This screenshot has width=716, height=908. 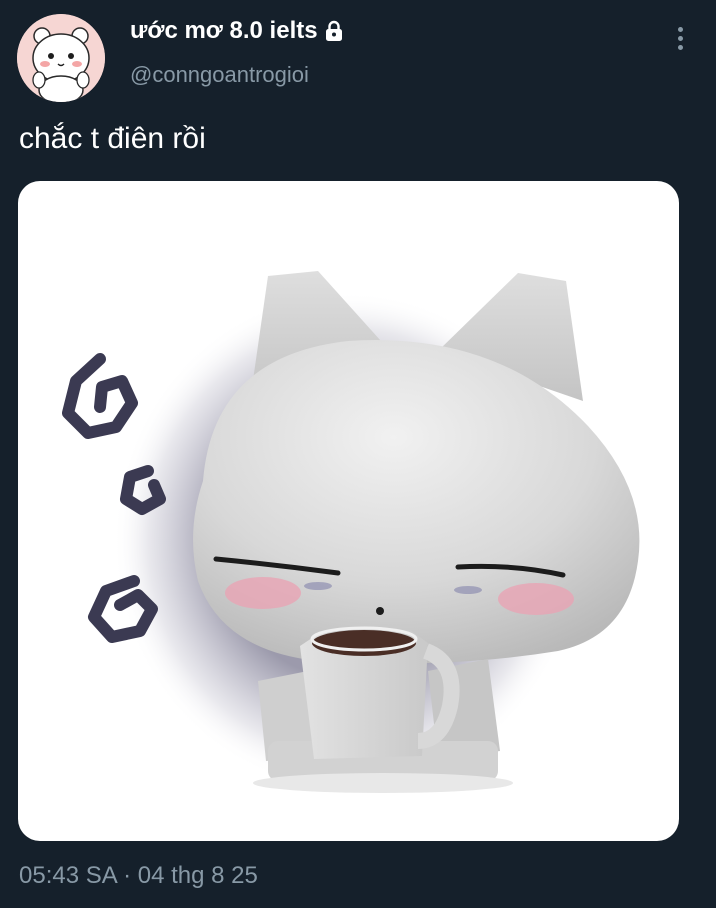 I want to click on tweet-timestamp: 05:43 SA · 04 thg 8 25, so click(x=138, y=876).